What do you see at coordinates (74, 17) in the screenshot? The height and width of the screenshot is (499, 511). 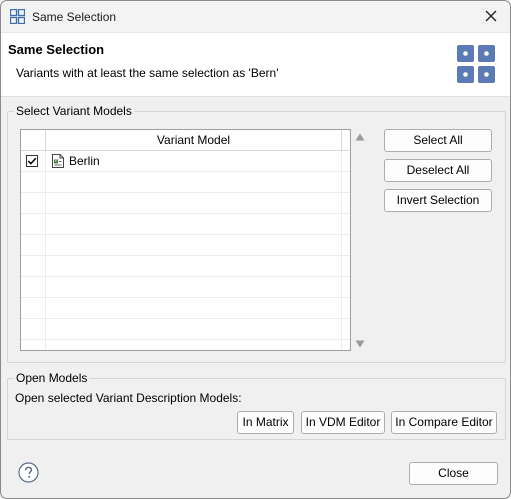 I see `window-title: Same Selection` at bounding box center [74, 17].